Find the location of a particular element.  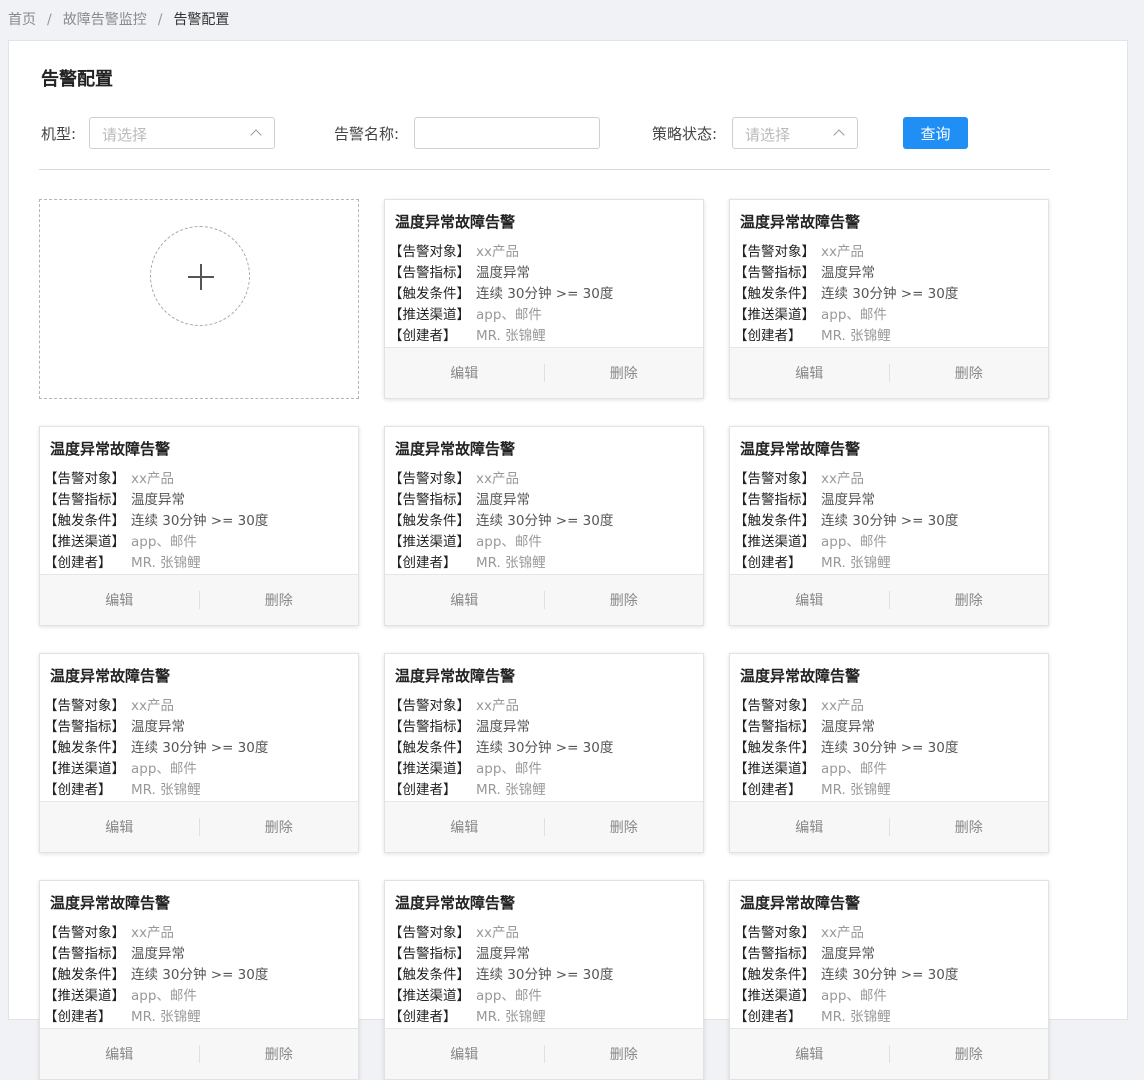

model-select: 请选择 is located at coordinates (182, 133).